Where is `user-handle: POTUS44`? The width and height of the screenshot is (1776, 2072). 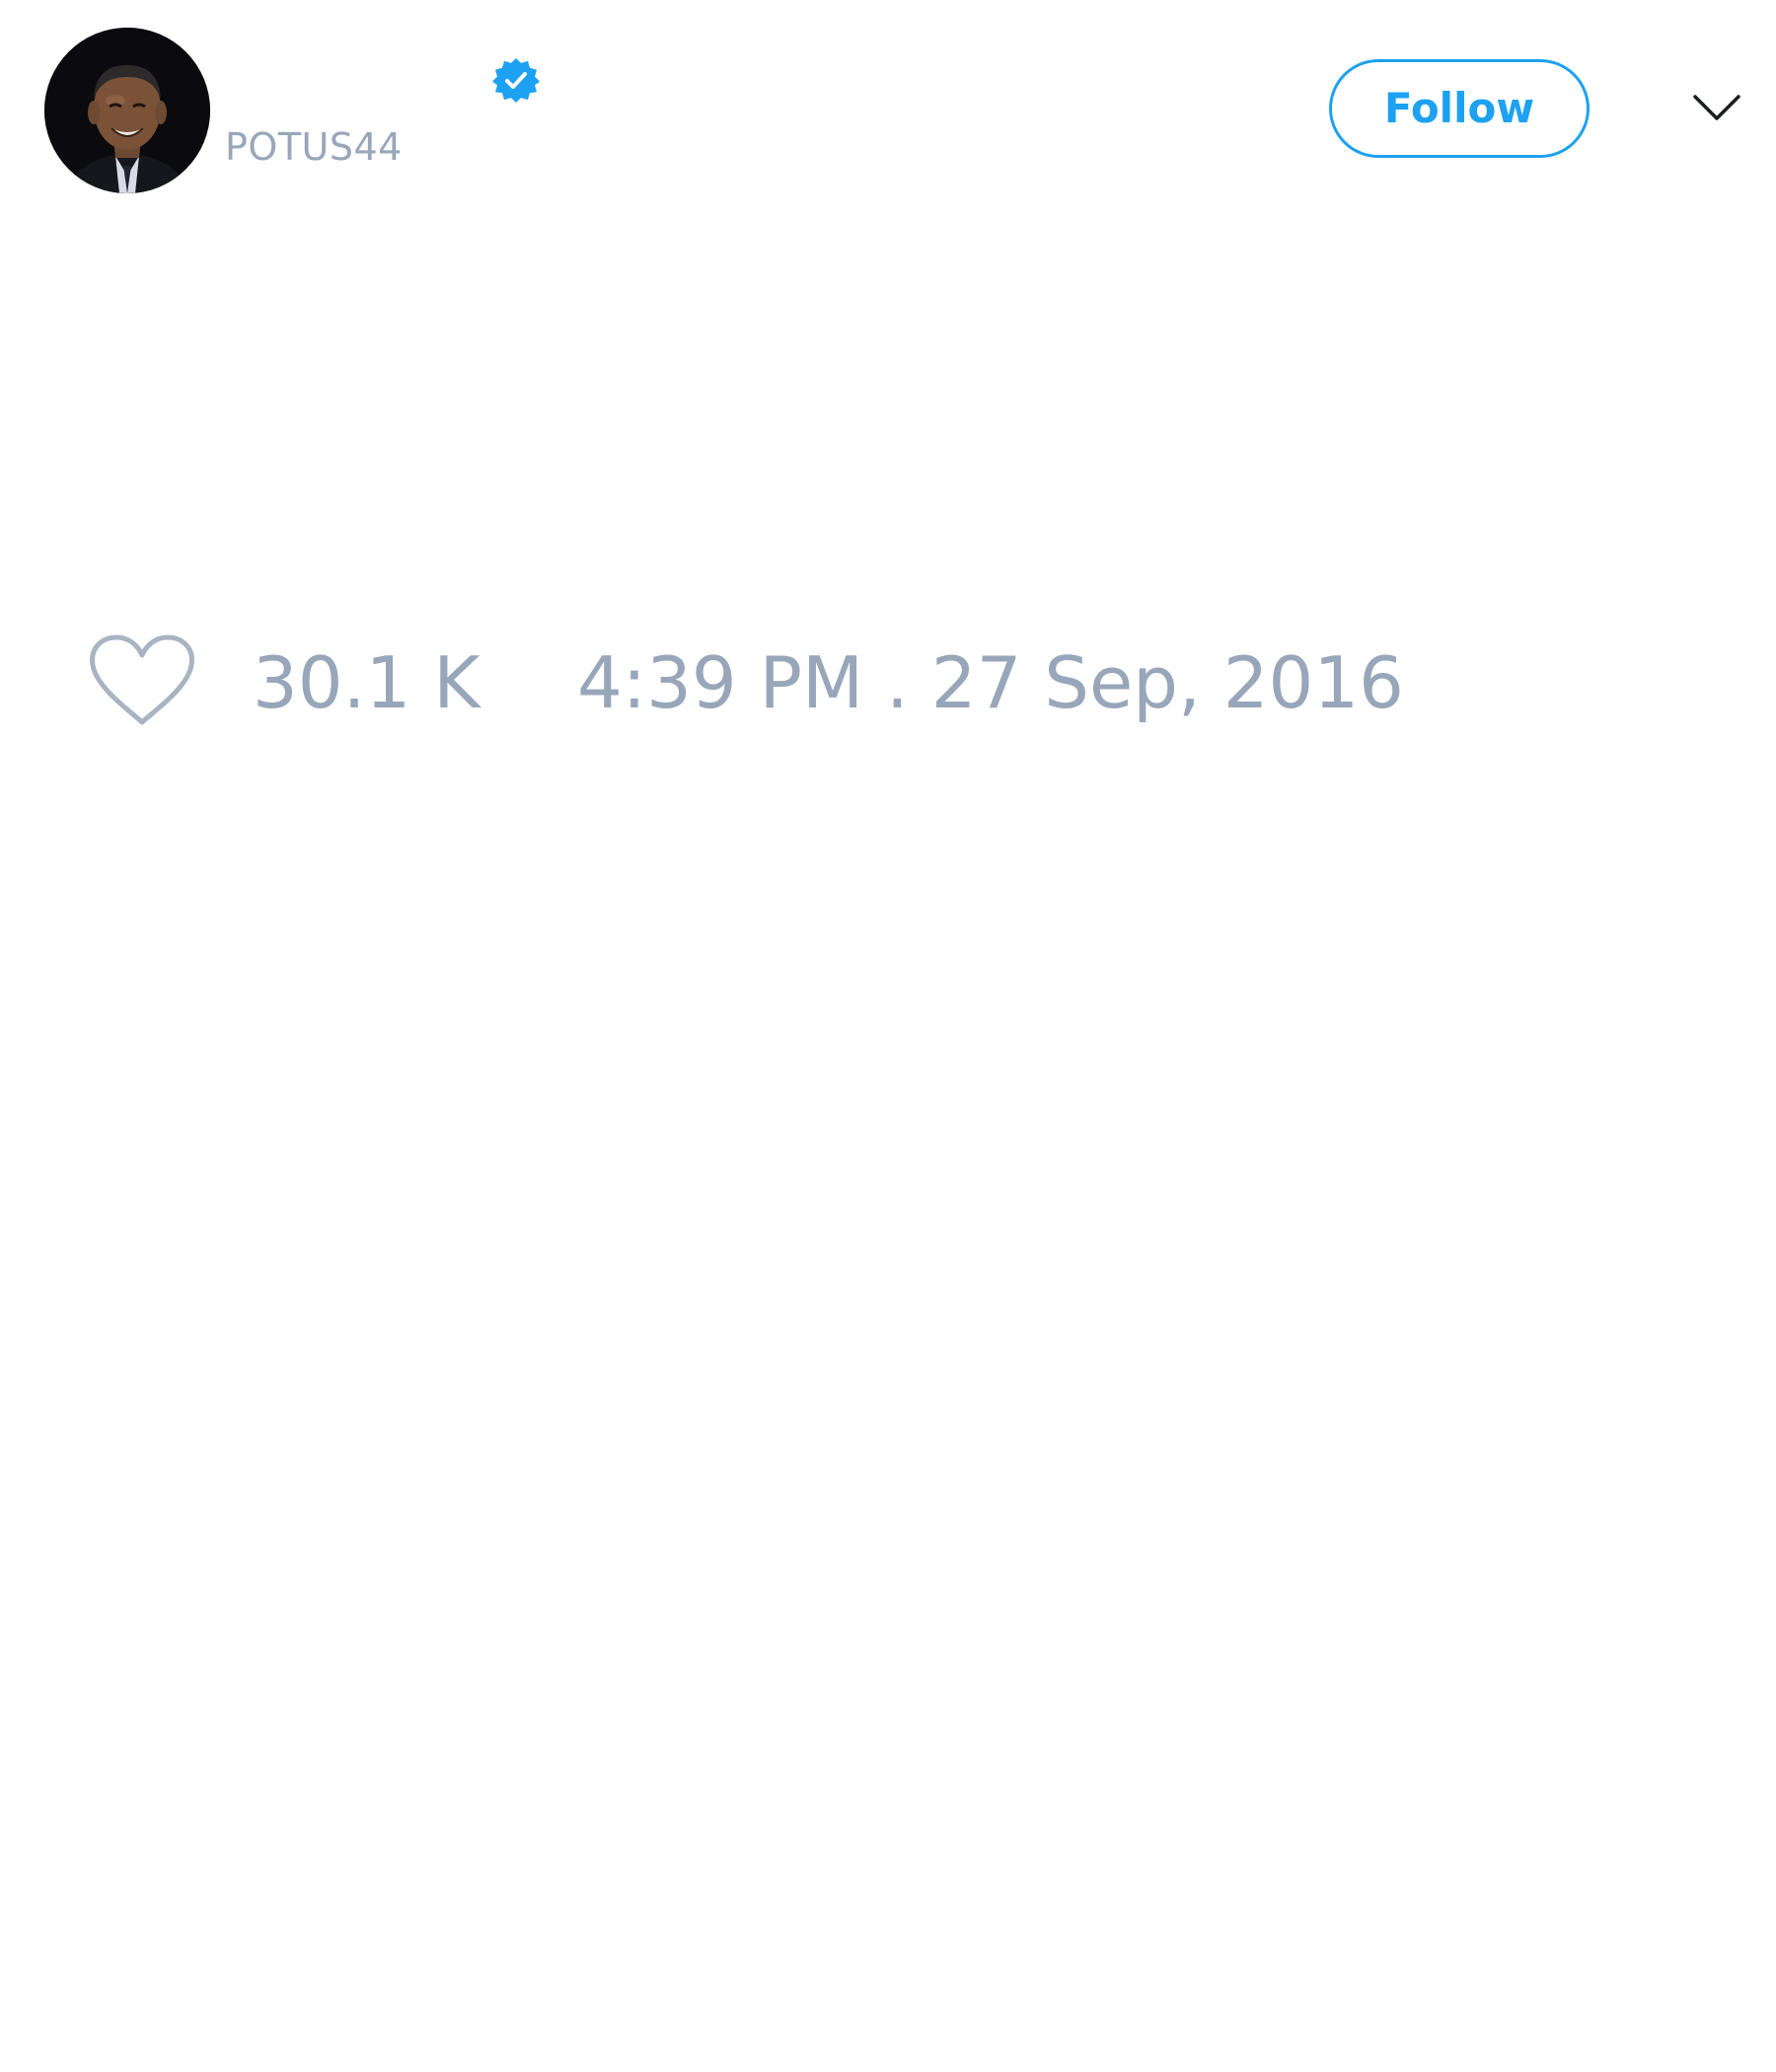 user-handle: POTUS44 is located at coordinates (314, 147).